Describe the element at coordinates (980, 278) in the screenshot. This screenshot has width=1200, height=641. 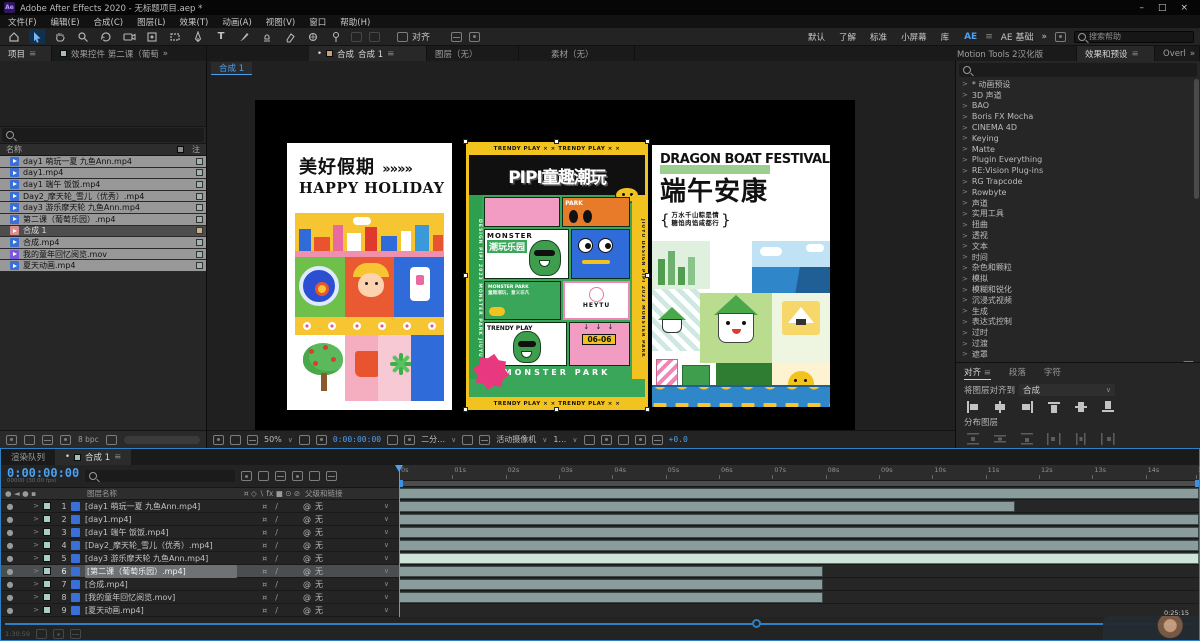
I see `effects-group-name: 模拟` at that location.